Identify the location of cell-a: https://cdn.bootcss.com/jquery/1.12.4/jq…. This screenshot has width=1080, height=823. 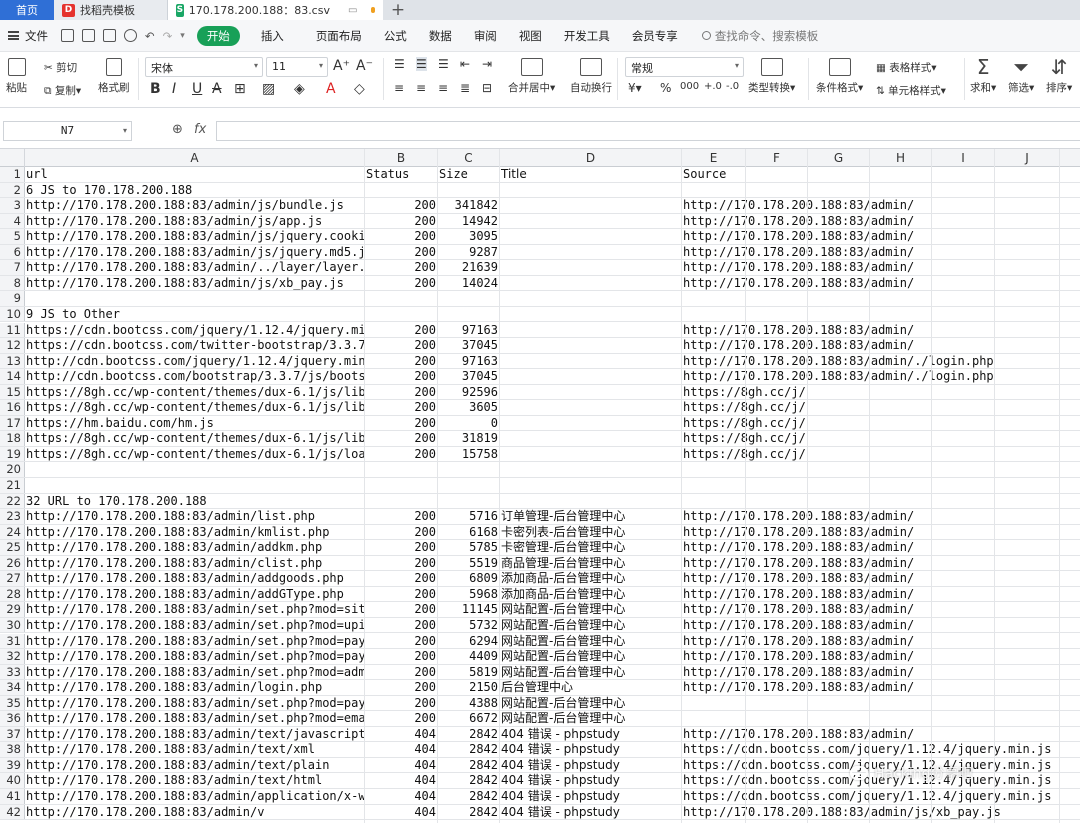
(195, 330).